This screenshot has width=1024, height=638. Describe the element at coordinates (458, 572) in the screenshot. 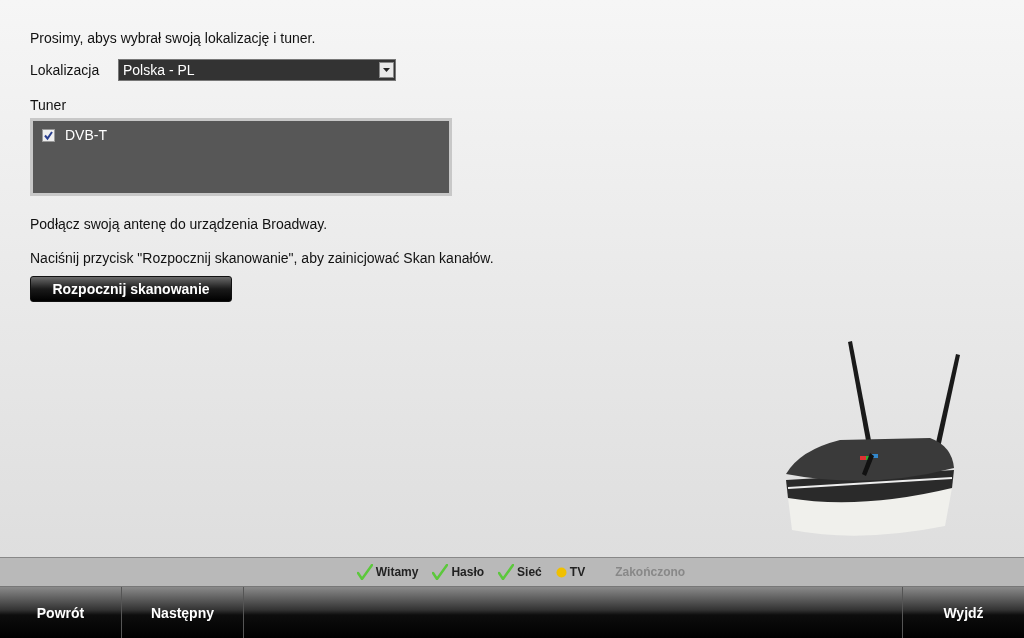

I see `step-label: Hasło` at that location.